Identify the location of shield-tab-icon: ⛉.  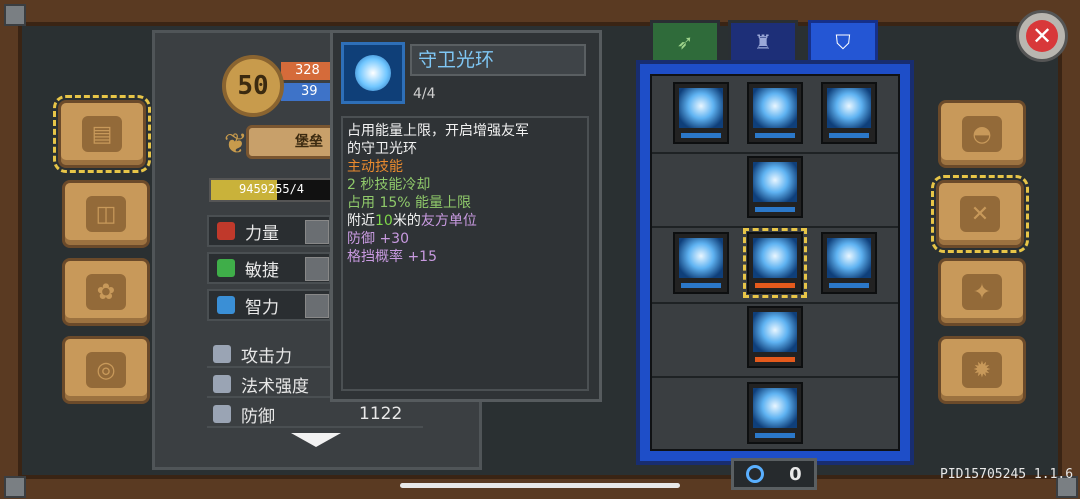
(843, 41).